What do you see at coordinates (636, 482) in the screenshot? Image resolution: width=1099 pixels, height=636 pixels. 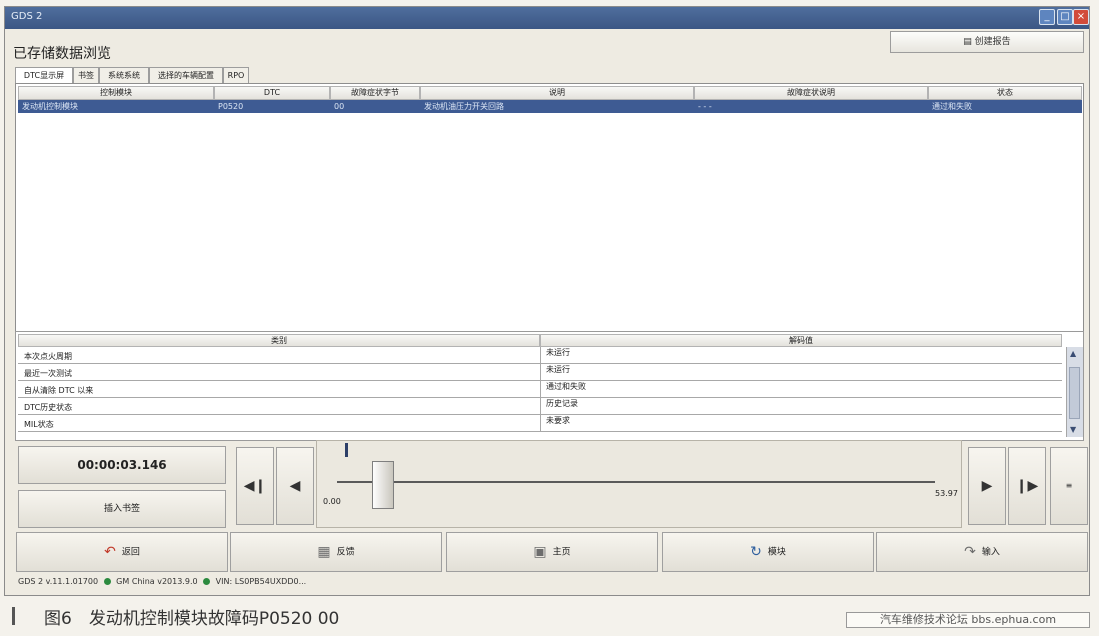 I see `slider-track` at bounding box center [636, 482].